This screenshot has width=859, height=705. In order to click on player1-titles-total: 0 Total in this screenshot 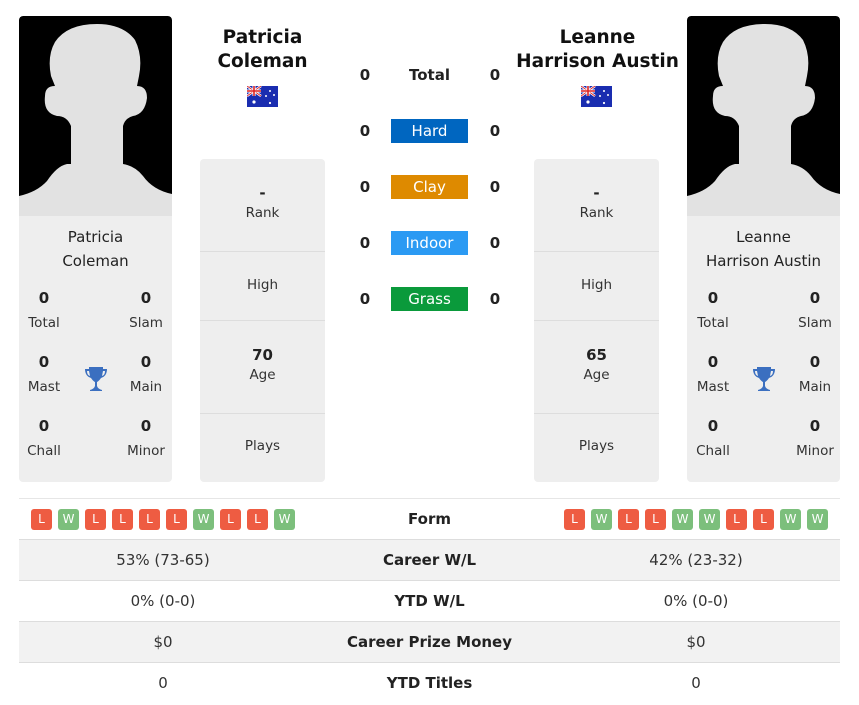, I will do `click(44, 310)`.